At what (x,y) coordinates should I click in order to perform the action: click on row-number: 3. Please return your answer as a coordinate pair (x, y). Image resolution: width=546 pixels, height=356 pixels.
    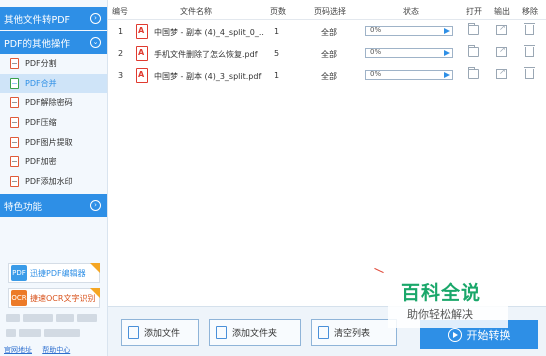
    Looking at the image, I should click on (121, 75).